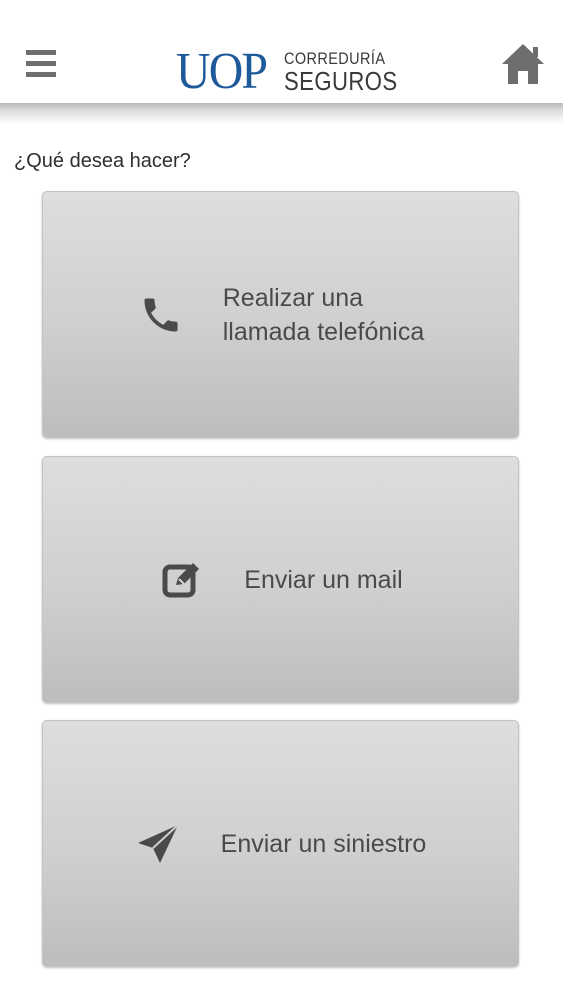  Describe the element at coordinates (102, 161) in the screenshot. I see `page-question: ¿Qué desea hacer?` at that location.